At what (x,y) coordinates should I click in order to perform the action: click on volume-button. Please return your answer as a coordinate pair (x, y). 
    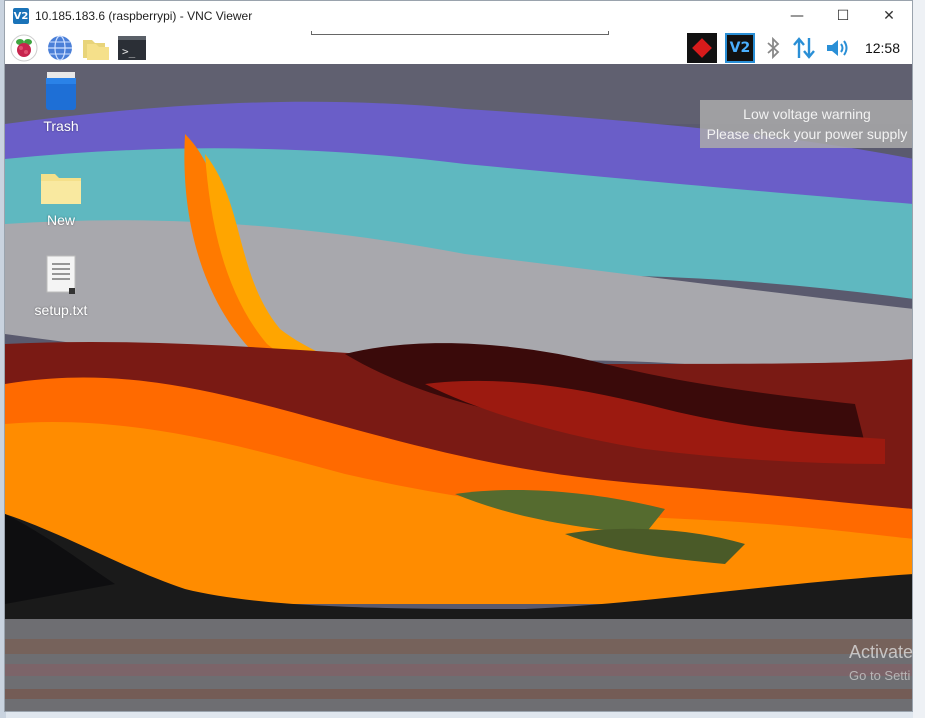
    Looking at the image, I should click on (839, 47).